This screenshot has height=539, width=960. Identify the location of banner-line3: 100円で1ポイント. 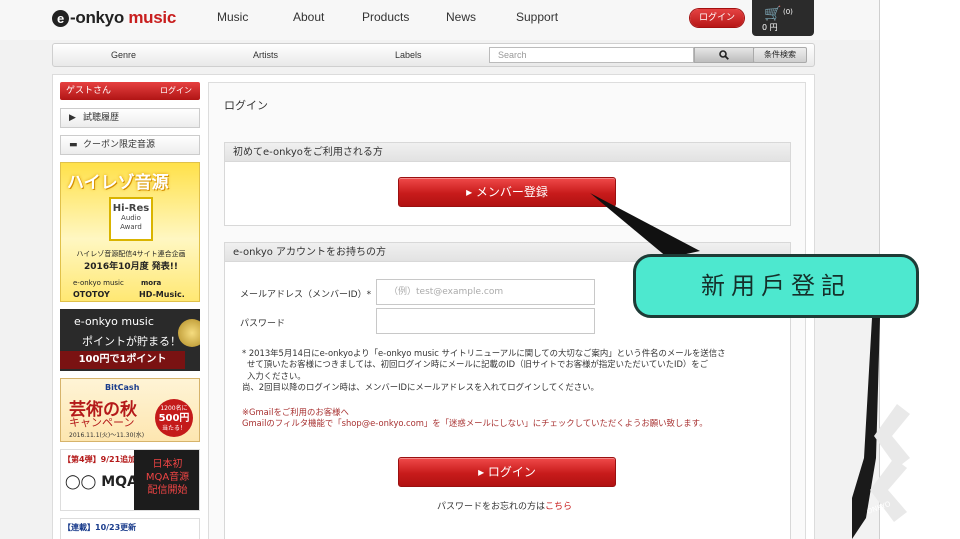
(122, 360).